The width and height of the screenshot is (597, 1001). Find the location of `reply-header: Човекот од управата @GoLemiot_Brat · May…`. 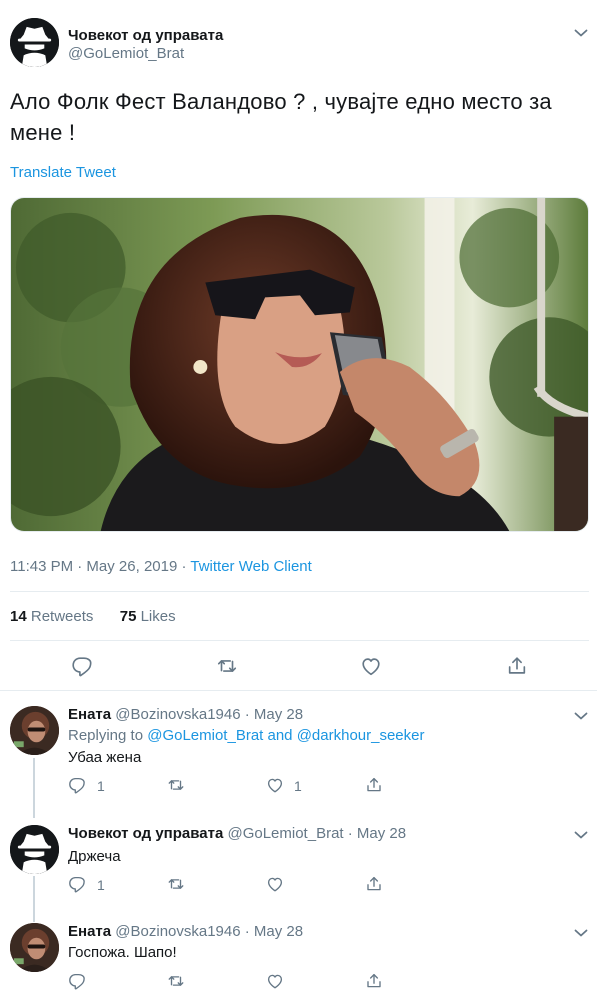

reply-header: Човекот од управата @GoLemiot_Brat · May… is located at coordinates (237, 833).